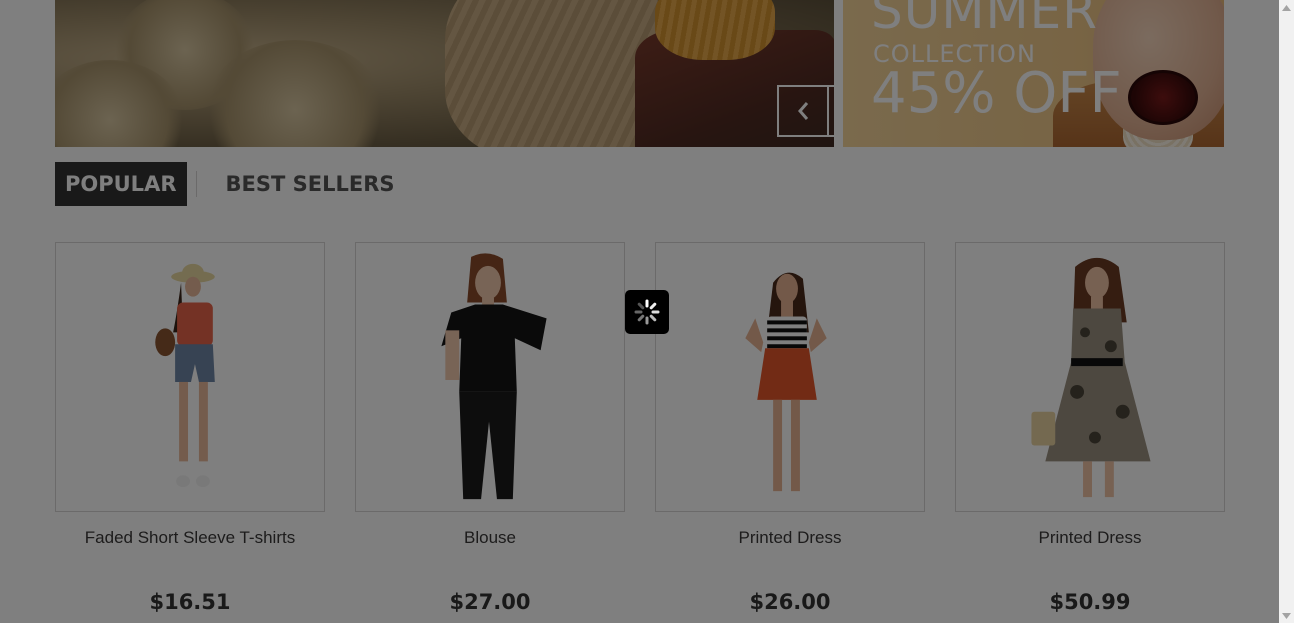 This screenshot has width=1294, height=623. I want to click on scroll-down-button, so click(1286, 615).